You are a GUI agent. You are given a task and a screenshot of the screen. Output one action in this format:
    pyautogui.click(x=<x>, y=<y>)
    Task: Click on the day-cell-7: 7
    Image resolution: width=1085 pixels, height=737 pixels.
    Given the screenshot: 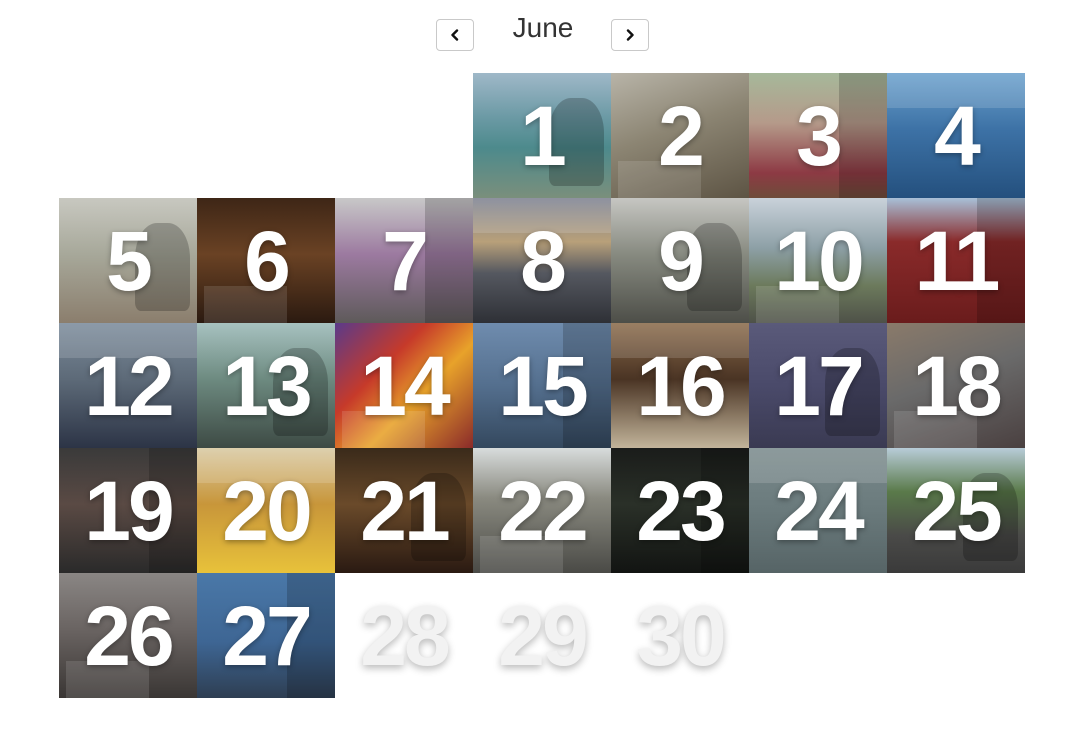 What is the action you would take?
    pyautogui.click(x=404, y=260)
    